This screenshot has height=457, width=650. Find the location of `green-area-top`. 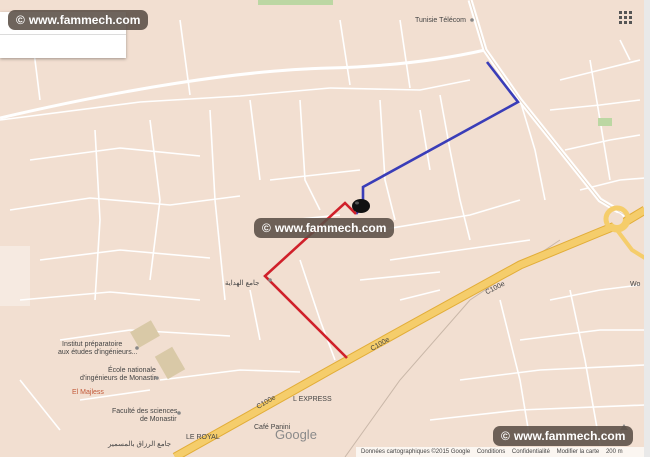

green-area-top is located at coordinates (295, 2).